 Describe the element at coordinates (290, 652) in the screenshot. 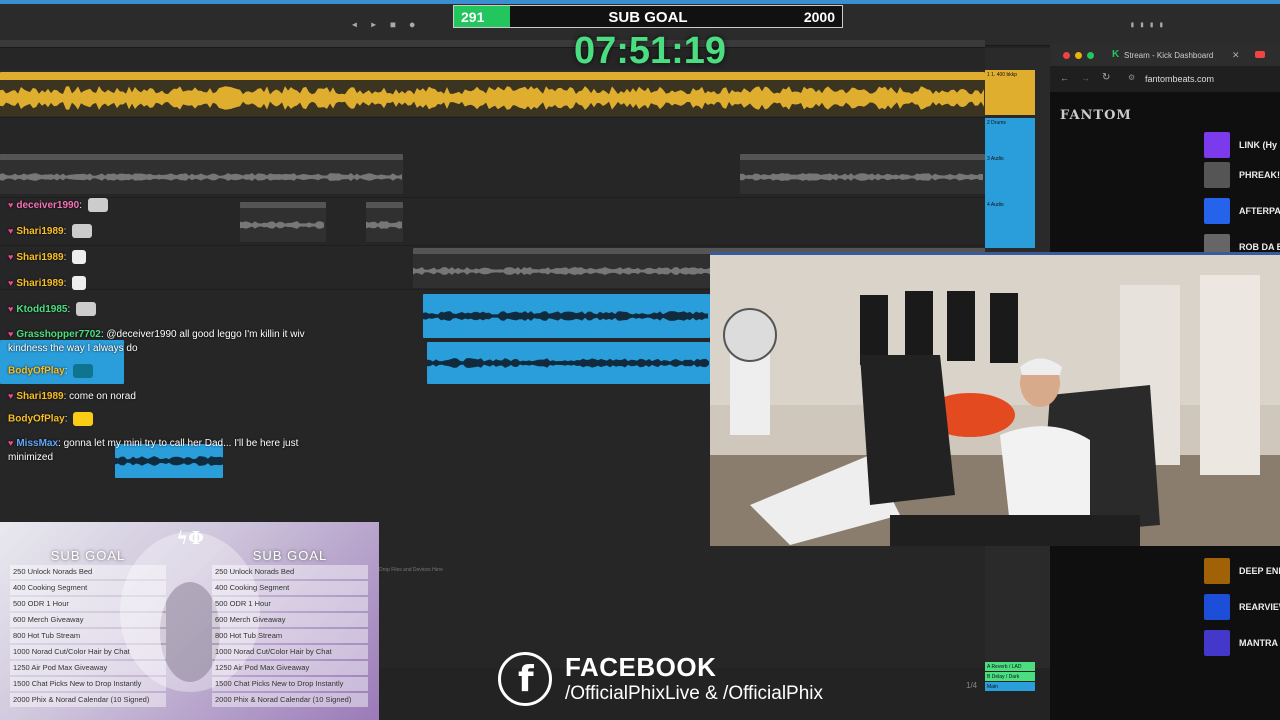

I see `goal-item: 1000 Norad Cut/Color Hair by Chat` at that location.